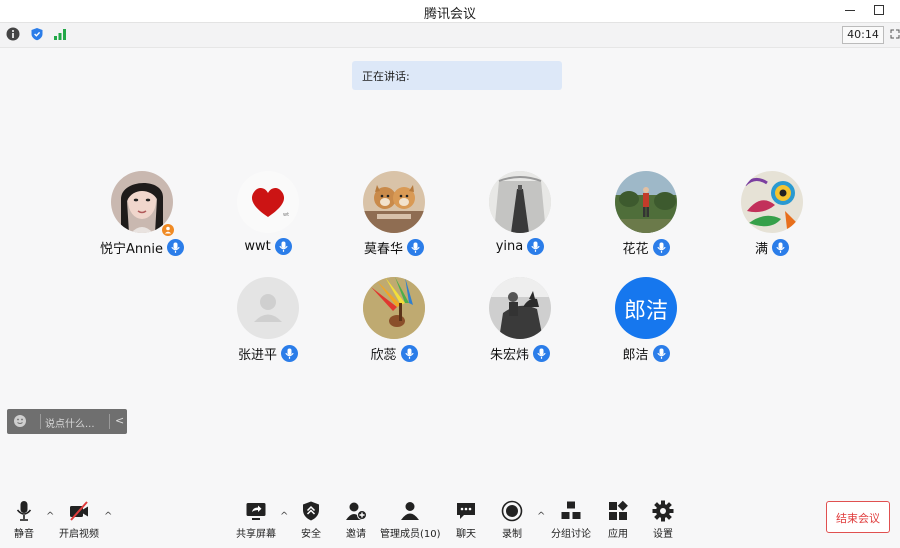  Describe the element at coordinates (410, 534) in the screenshot. I see `members-label: 管理成员(10)` at that location.